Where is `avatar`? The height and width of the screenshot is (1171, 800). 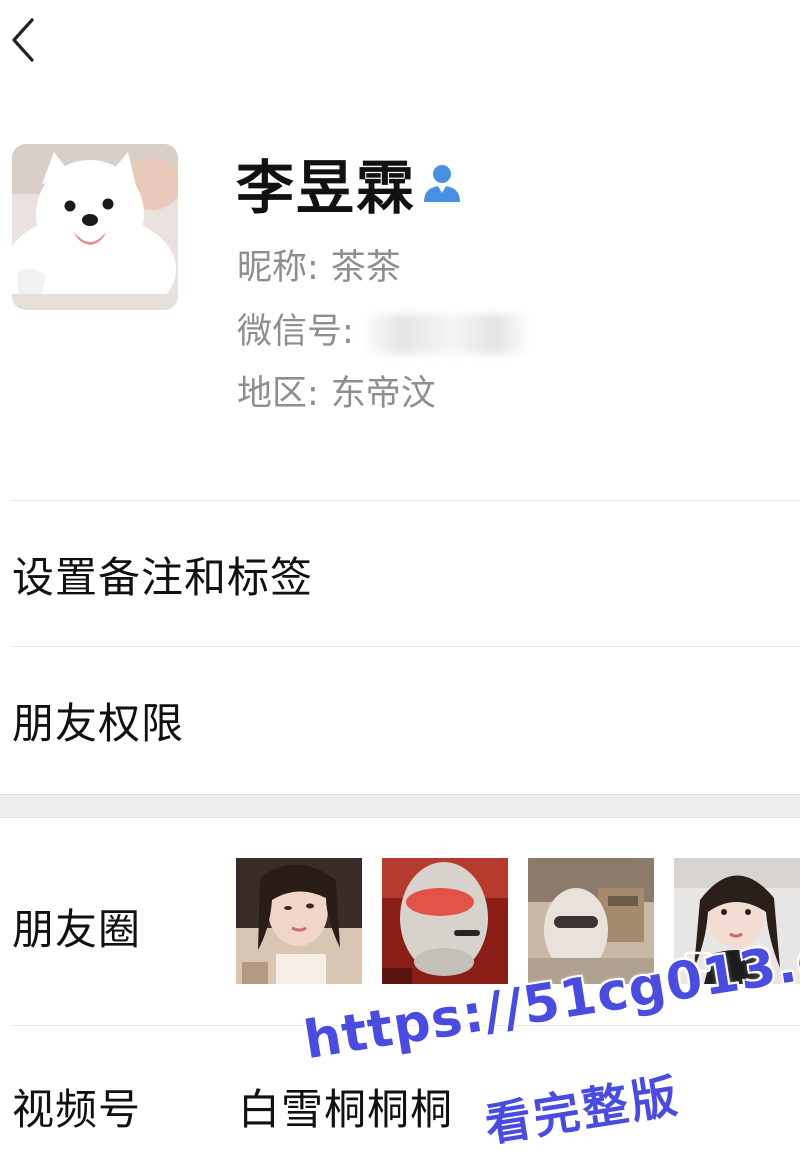
avatar is located at coordinates (95, 227).